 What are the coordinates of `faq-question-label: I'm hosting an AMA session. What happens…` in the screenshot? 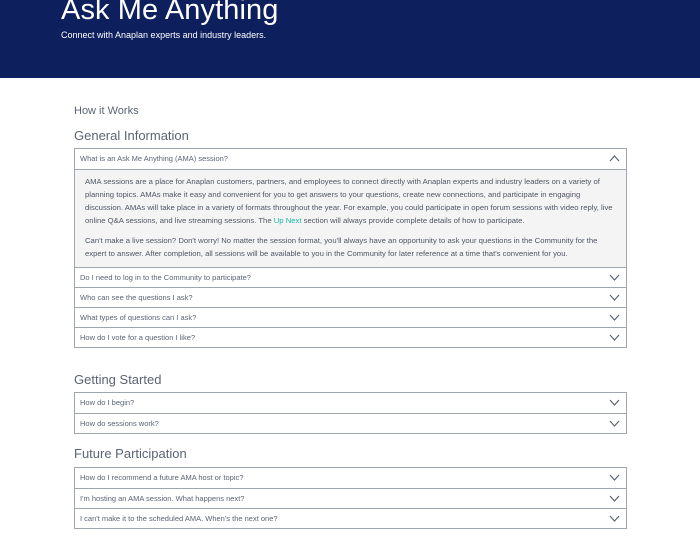 It's located at (162, 498).